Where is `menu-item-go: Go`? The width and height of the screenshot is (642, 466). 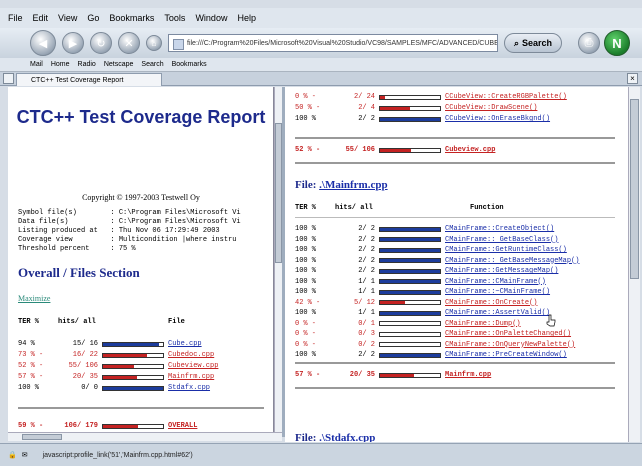
menu-item-go: Go is located at coordinates (93, 18).